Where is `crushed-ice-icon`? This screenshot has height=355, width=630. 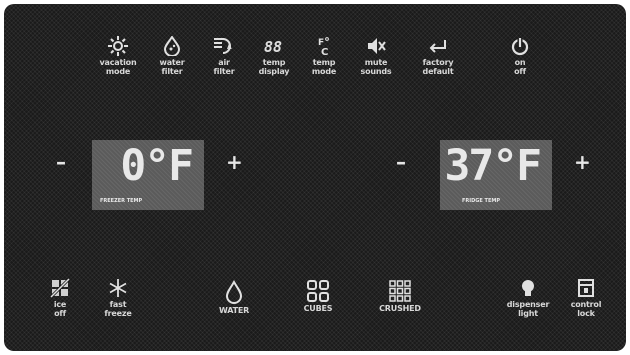 crushed-ice-icon is located at coordinates (400, 291).